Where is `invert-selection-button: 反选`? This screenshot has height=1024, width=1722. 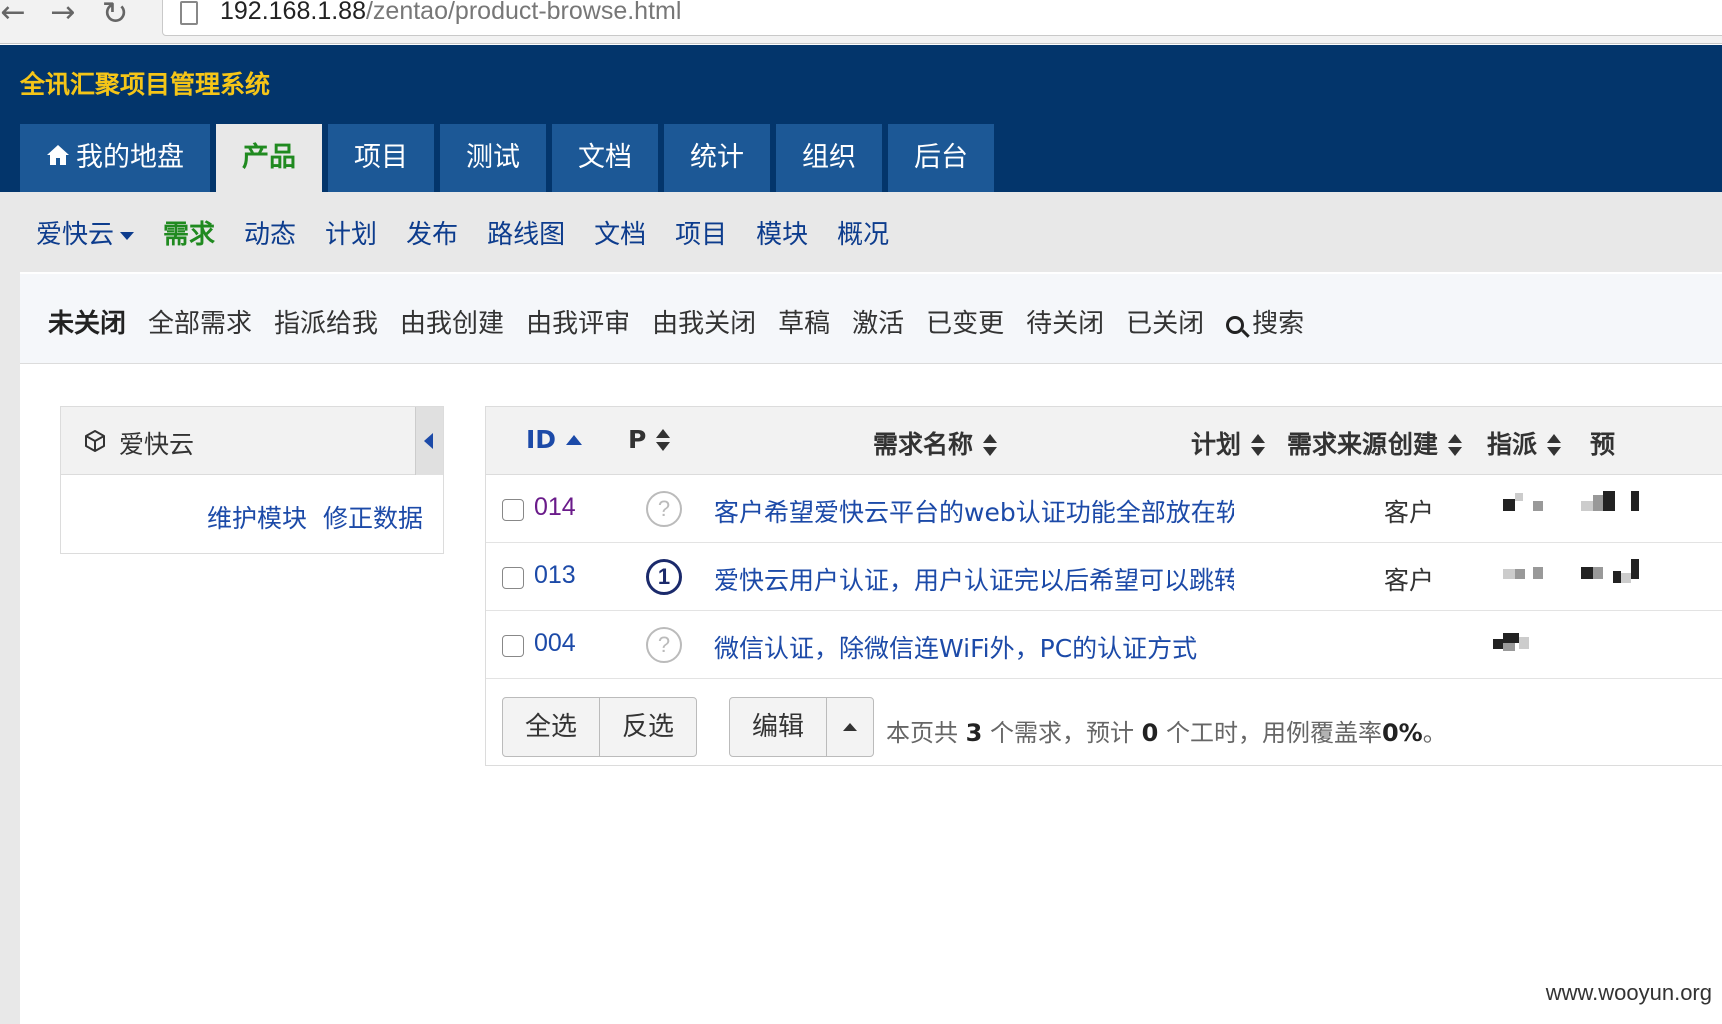 invert-selection-button: 反选 is located at coordinates (648, 727).